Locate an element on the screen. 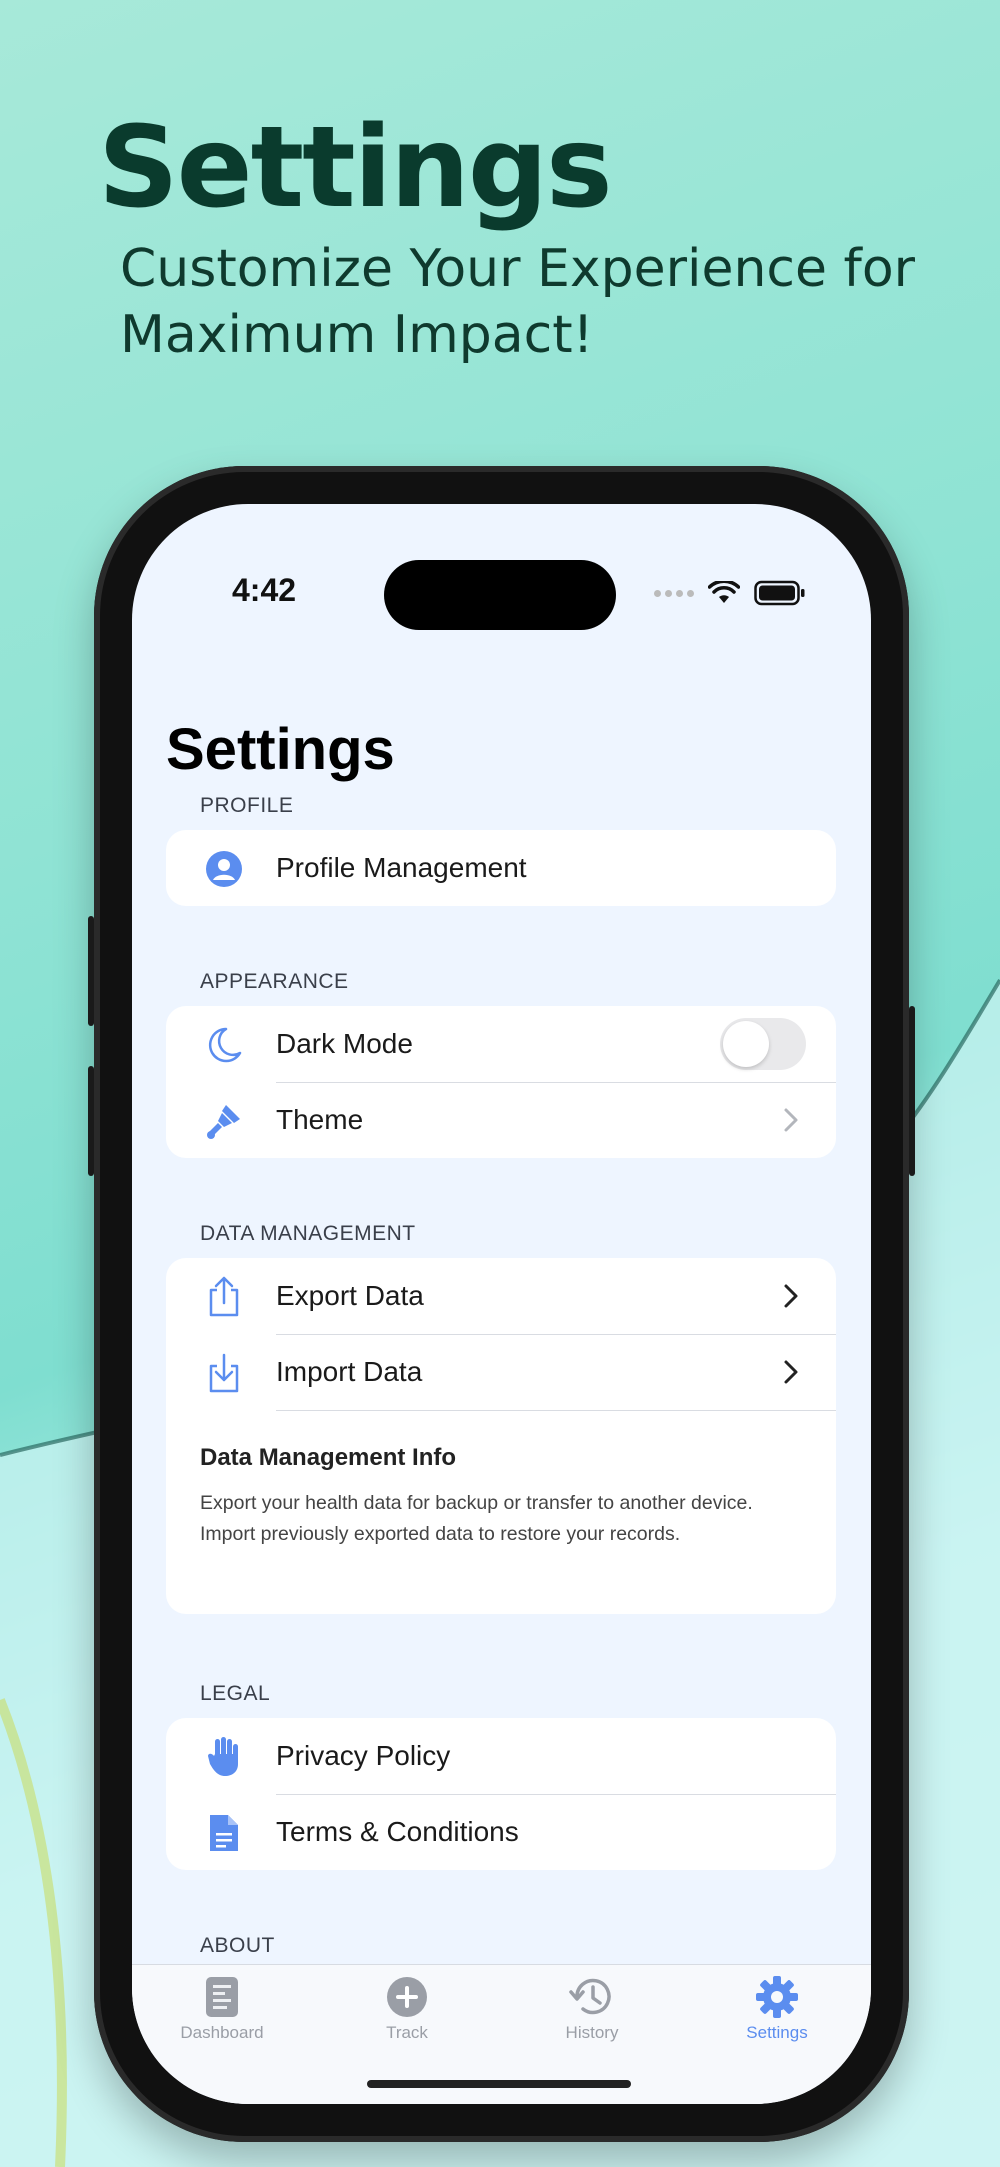 The image size is (1000, 2167). page-title: Settings is located at coordinates (280, 749).